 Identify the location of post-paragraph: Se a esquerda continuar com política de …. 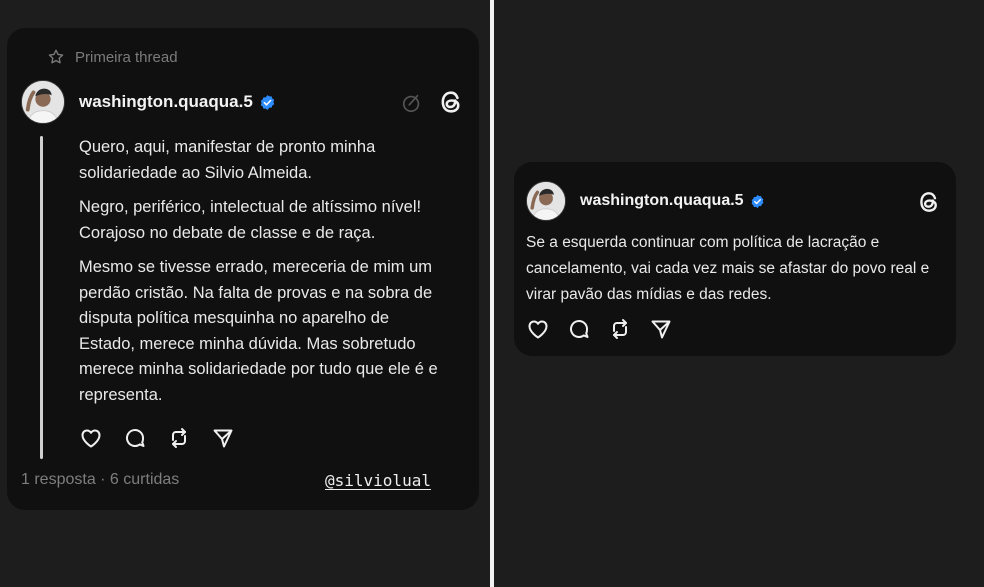
(728, 268).